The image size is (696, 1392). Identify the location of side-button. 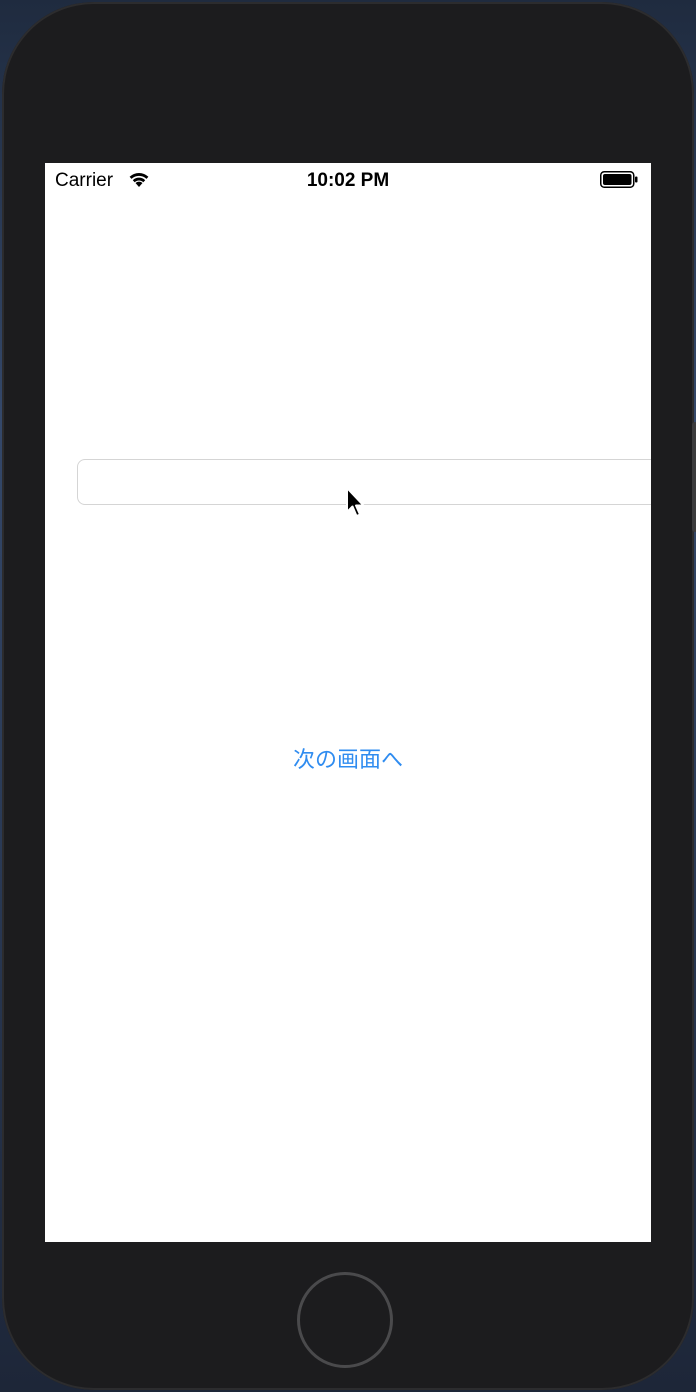
(694, 477).